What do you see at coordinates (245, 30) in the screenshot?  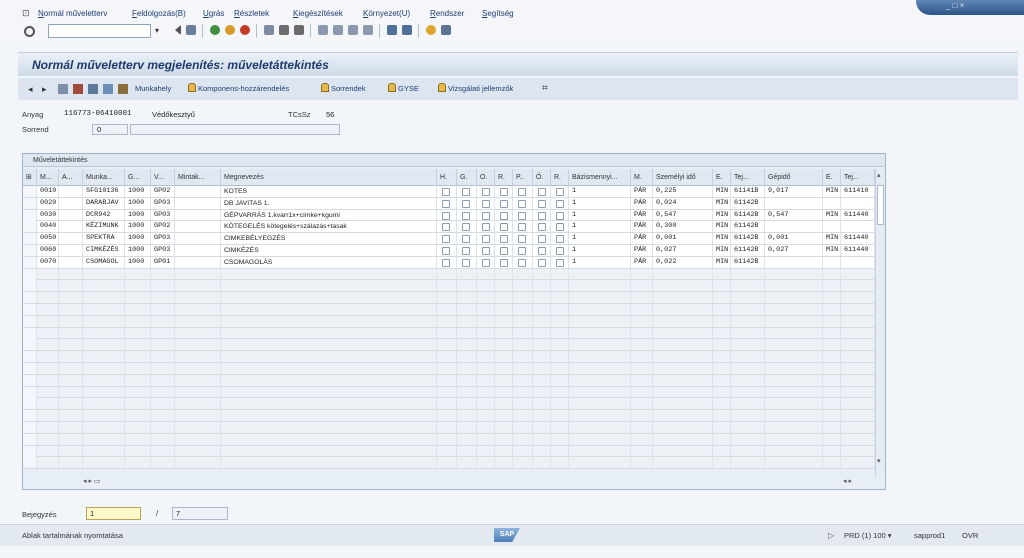 I see `cancel-icon` at bounding box center [245, 30].